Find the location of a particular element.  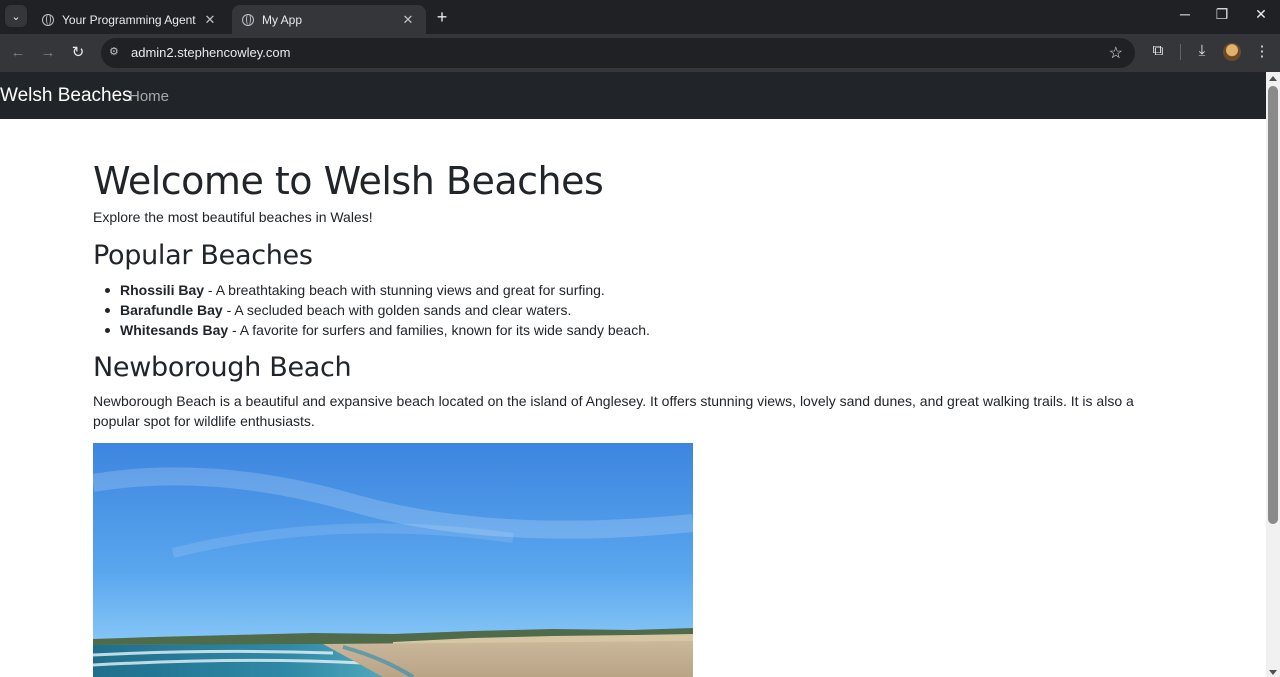

extensions-icon: ⧉ is located at coordinates (1158, 50).